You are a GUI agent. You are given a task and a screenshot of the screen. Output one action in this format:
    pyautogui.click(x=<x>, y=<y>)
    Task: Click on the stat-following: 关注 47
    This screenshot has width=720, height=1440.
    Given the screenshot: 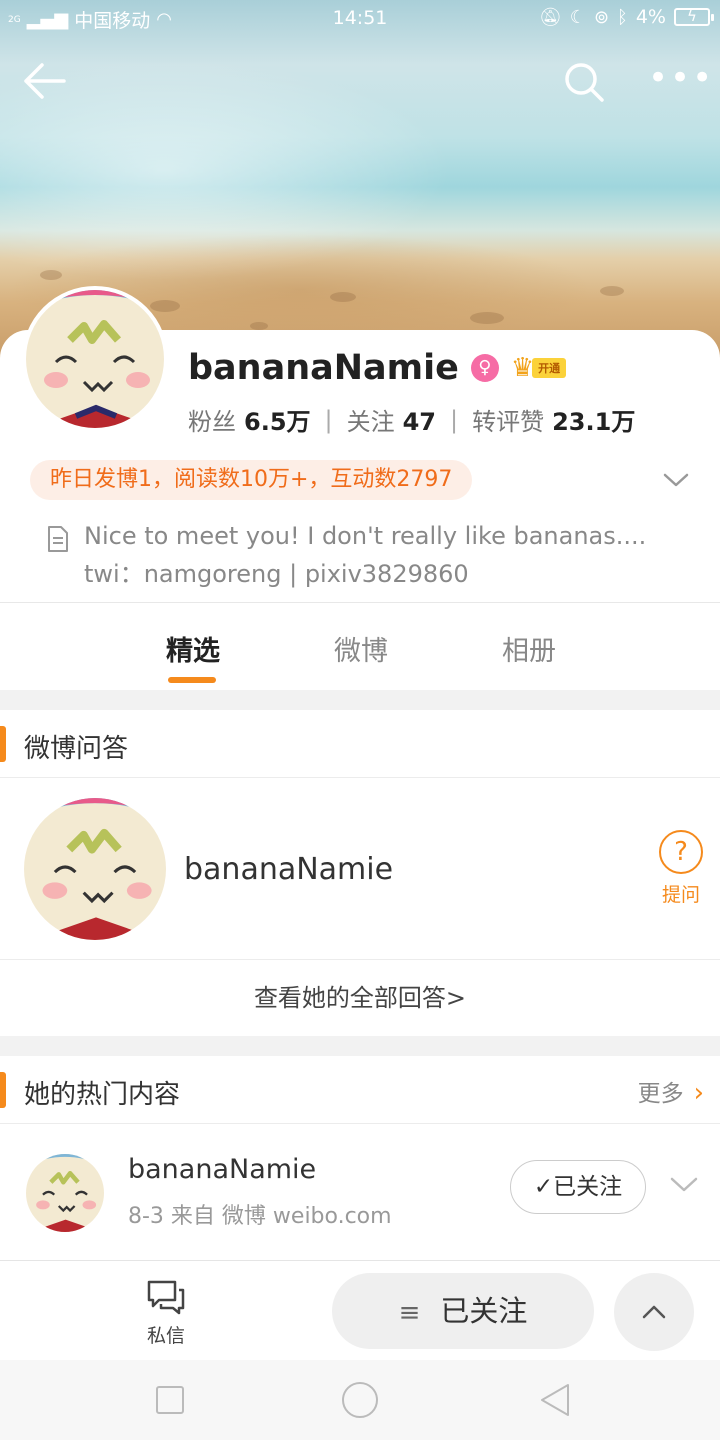 What is the action you would take?
    pyautogui.click(x=391, y=419)
    